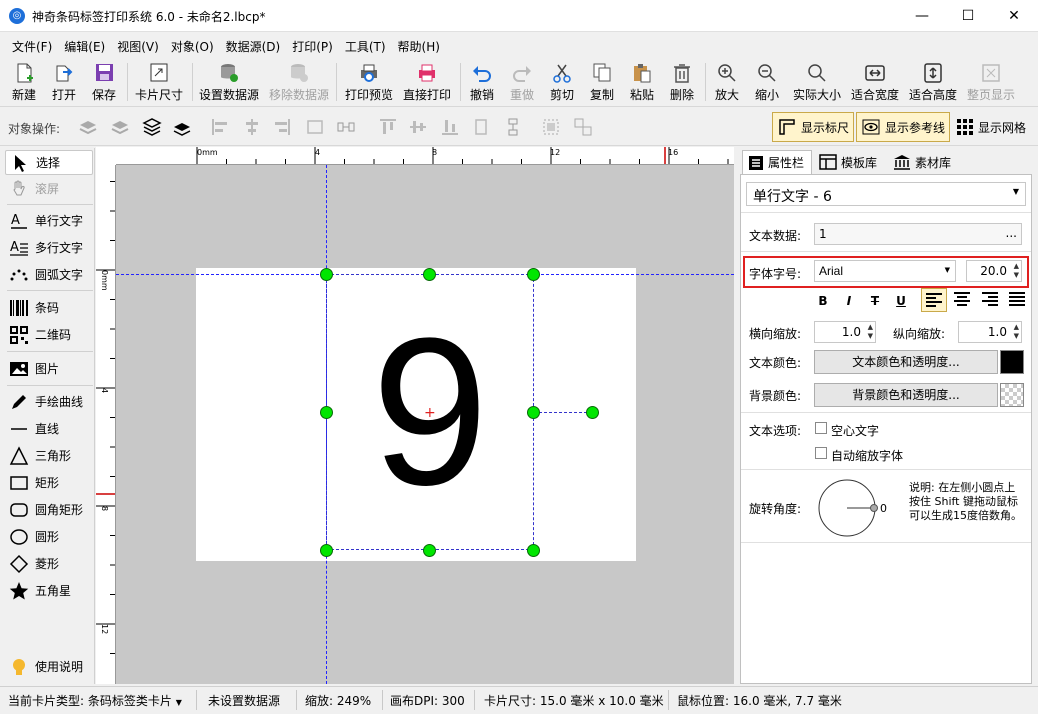 This screenshot has height=714, width=1038. I want to click on menu-file: 文件(F), so click(32, 44).